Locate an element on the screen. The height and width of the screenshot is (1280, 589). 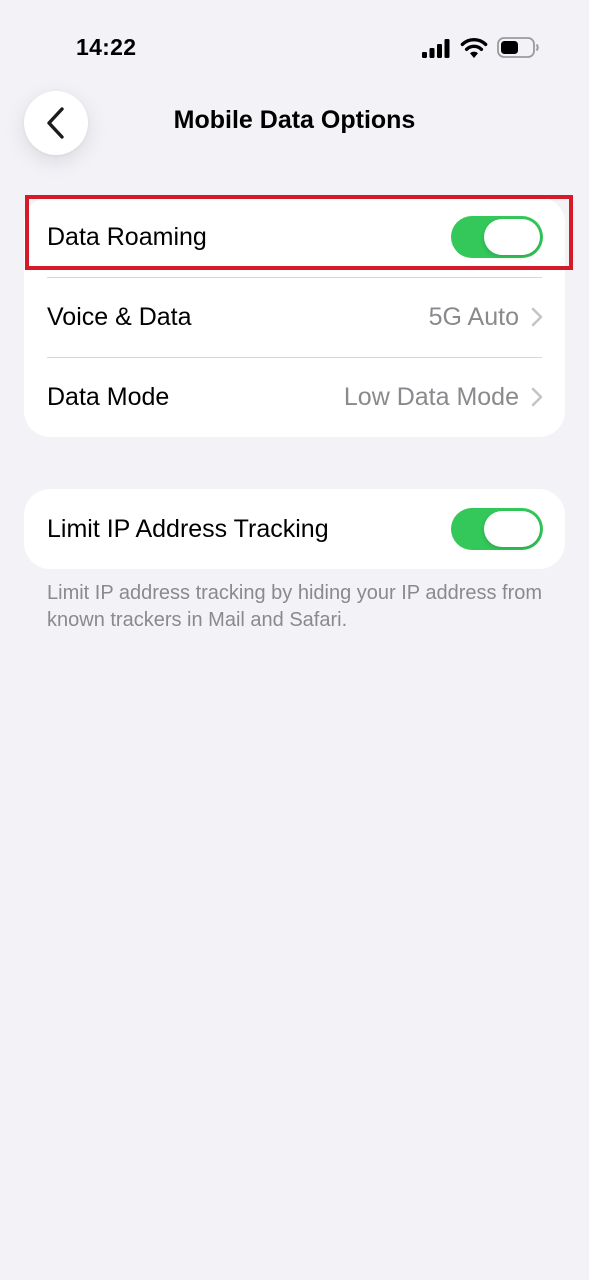
battery-icon is located at coordinates (518, 47).